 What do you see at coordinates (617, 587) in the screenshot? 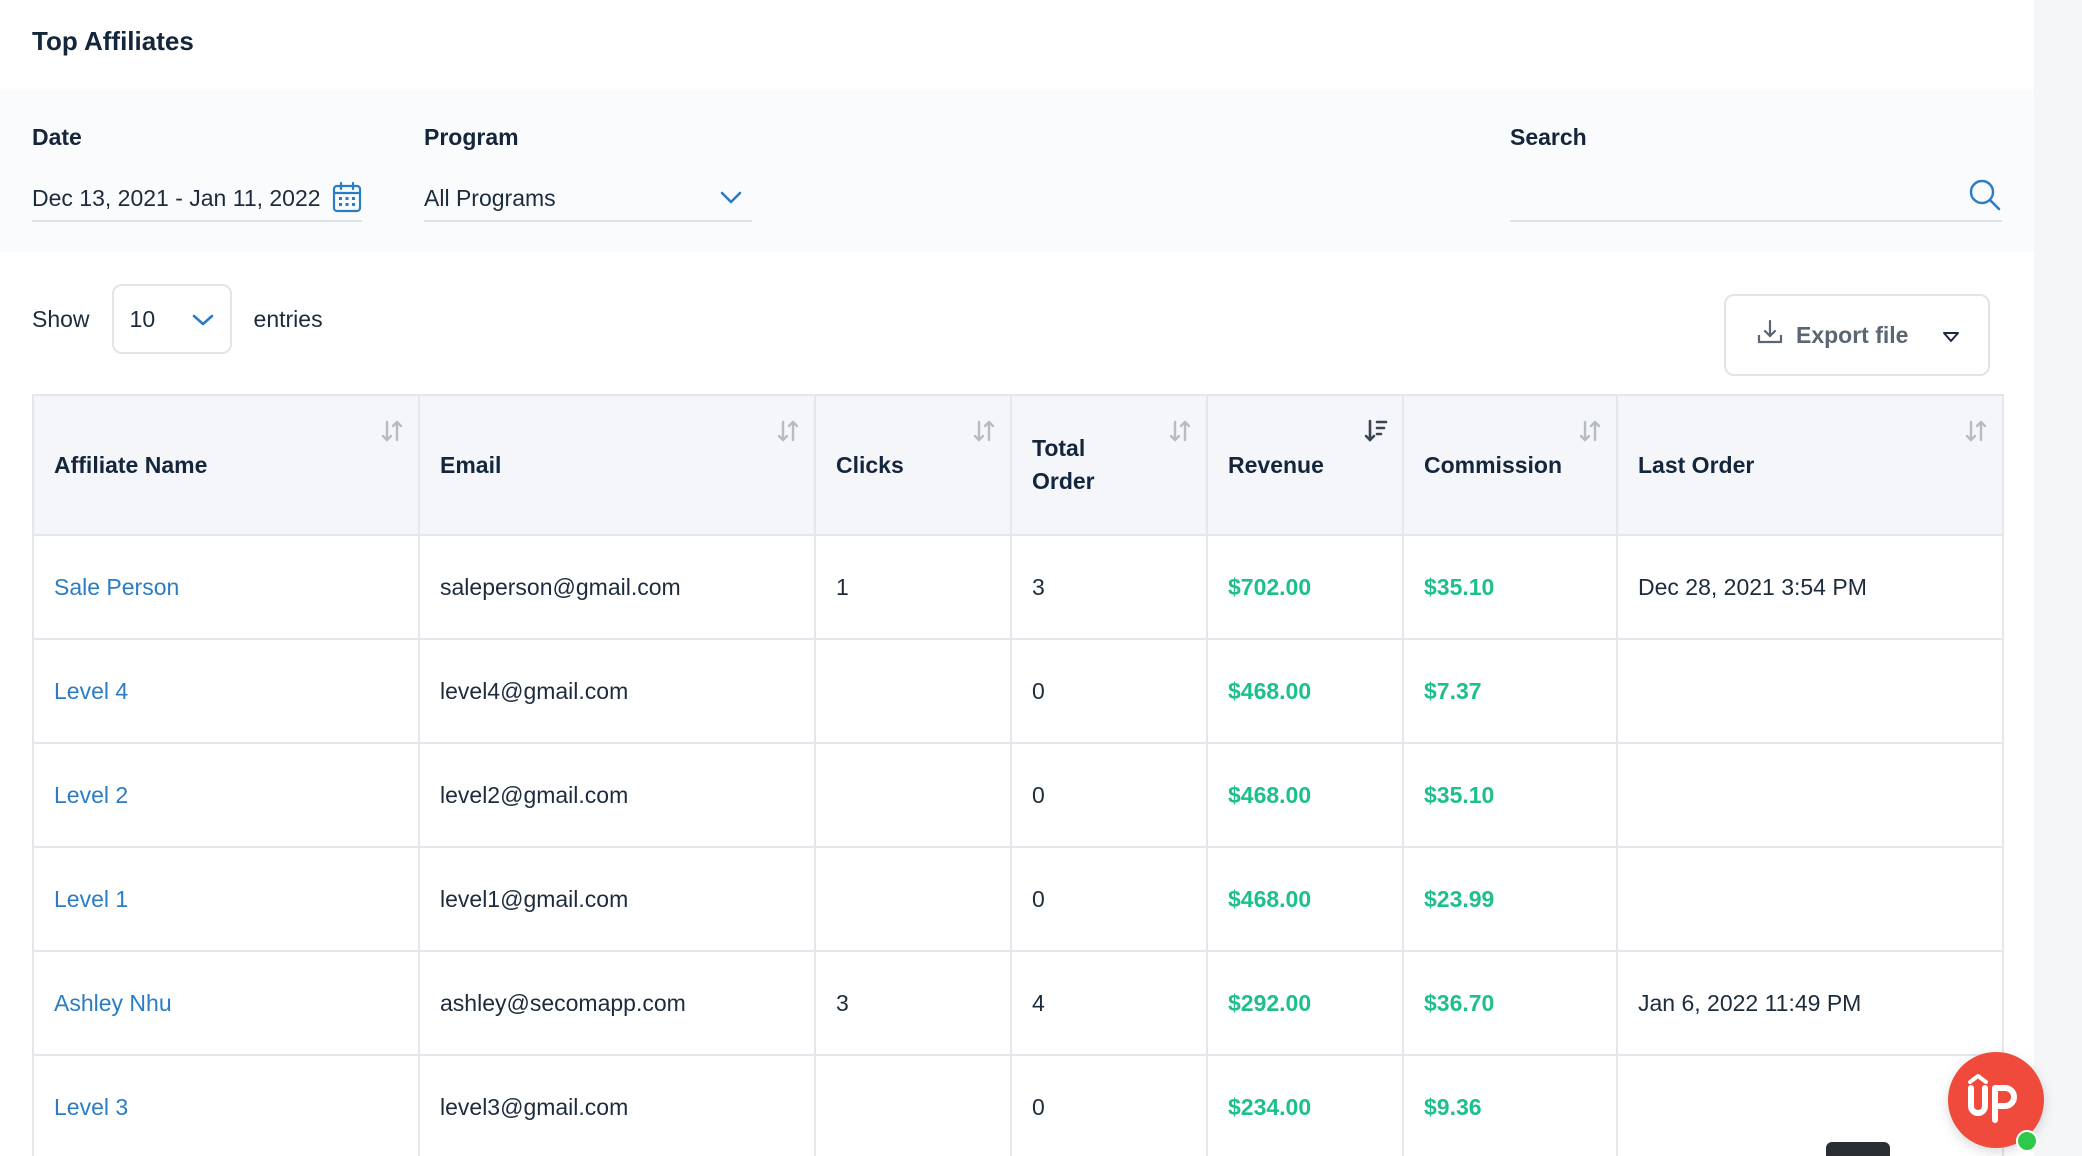
I see `cell-email: saleperson@gmail.com` at bounding box center [617, 587].